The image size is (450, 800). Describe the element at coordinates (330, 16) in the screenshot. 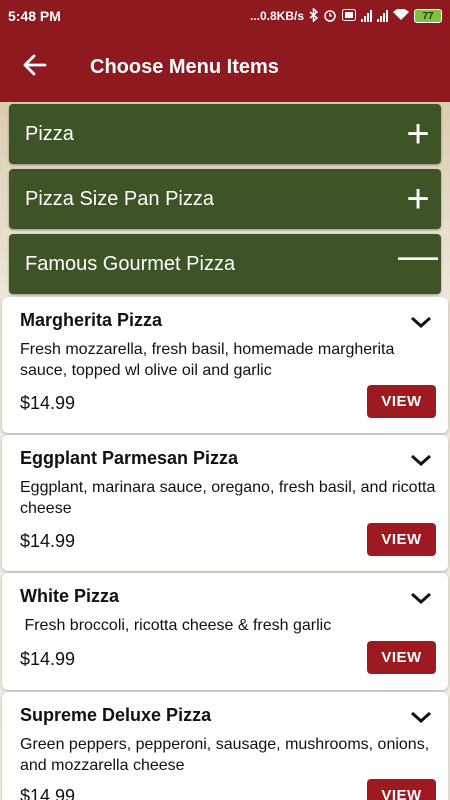

I see `alarm-icon` at that location.